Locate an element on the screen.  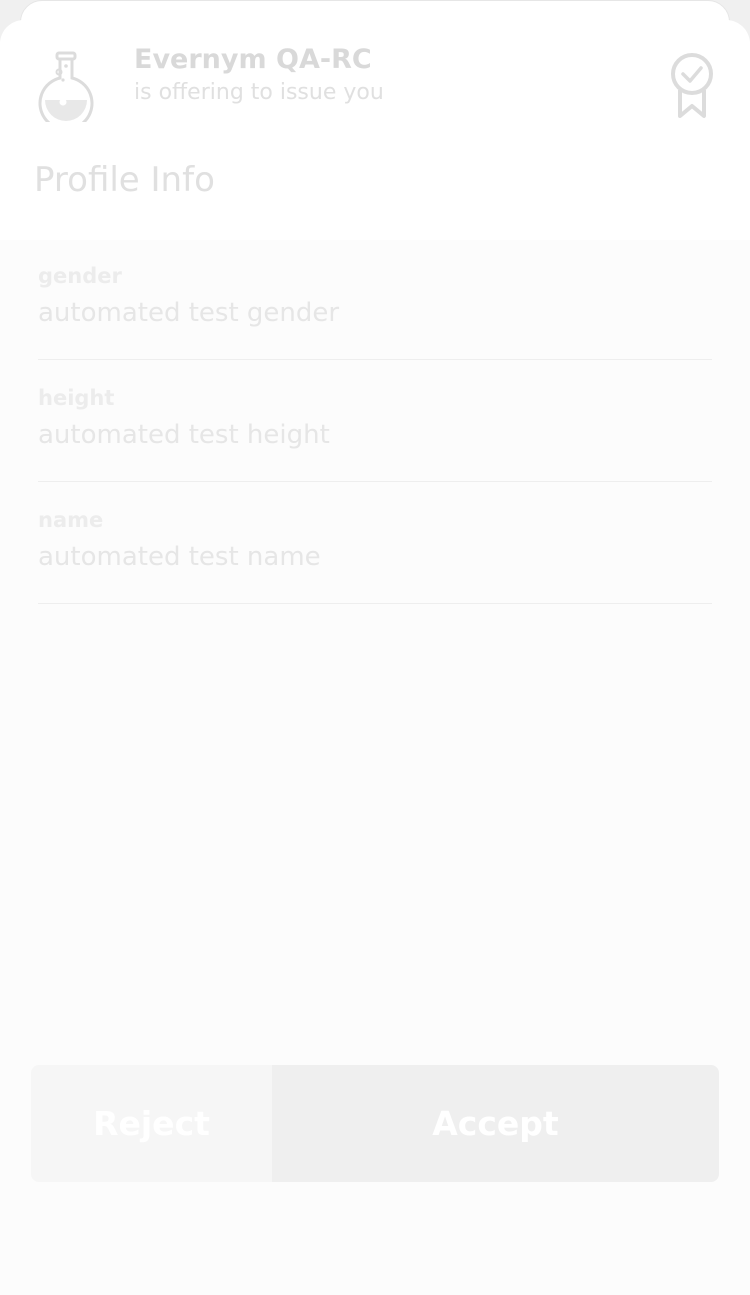
attribute-row-gender: gender automated test gender is located at coordinates (375, 299).